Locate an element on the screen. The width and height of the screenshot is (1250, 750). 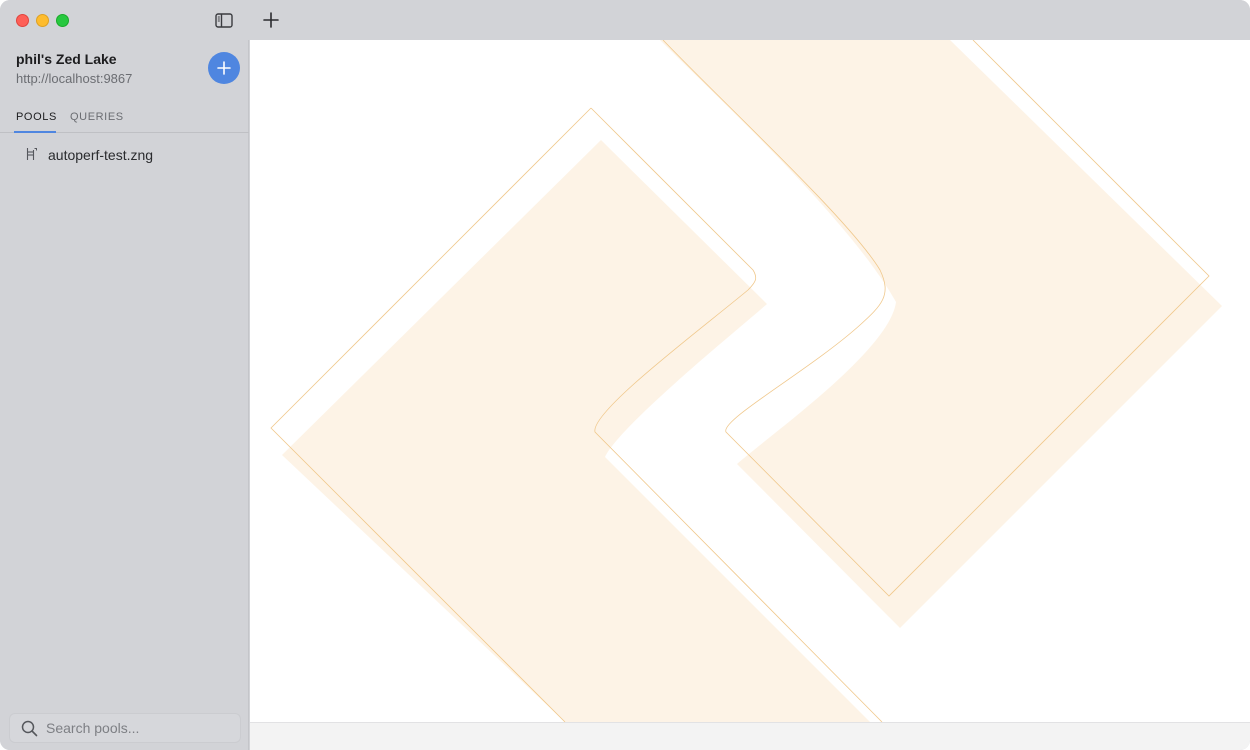
status-bar is located at coordinates (750, 736).